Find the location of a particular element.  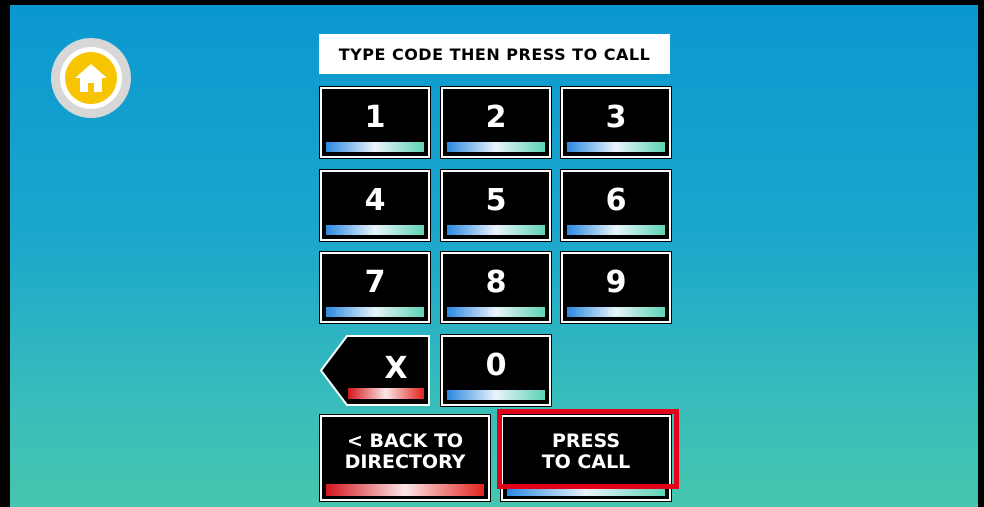

back-to-directory-button: < BACK TO DIRECTORY is located at coordinates (405, 458).